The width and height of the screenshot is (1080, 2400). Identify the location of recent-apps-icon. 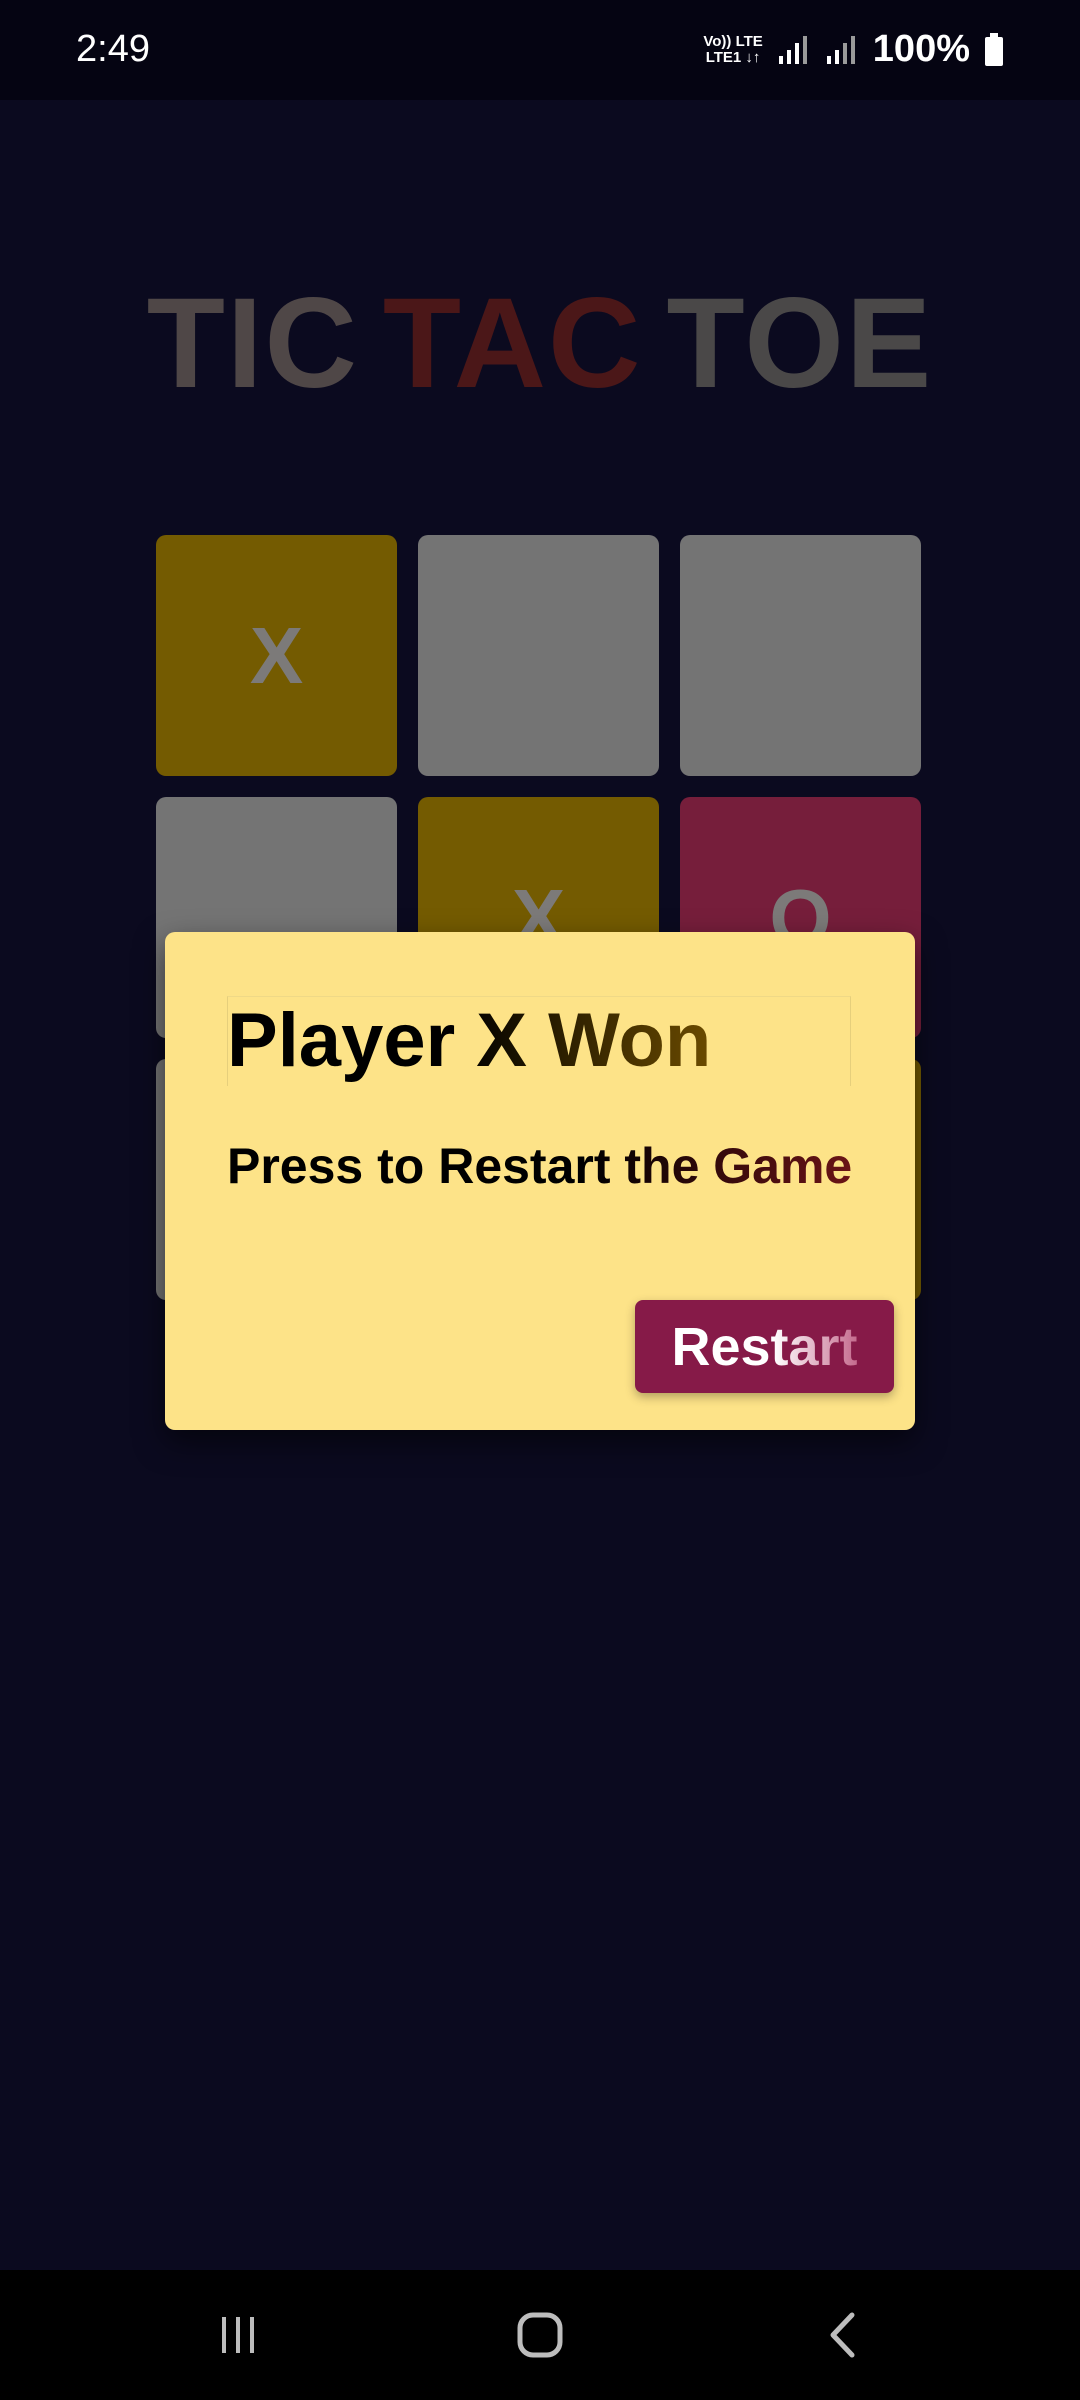
(238, 2335).